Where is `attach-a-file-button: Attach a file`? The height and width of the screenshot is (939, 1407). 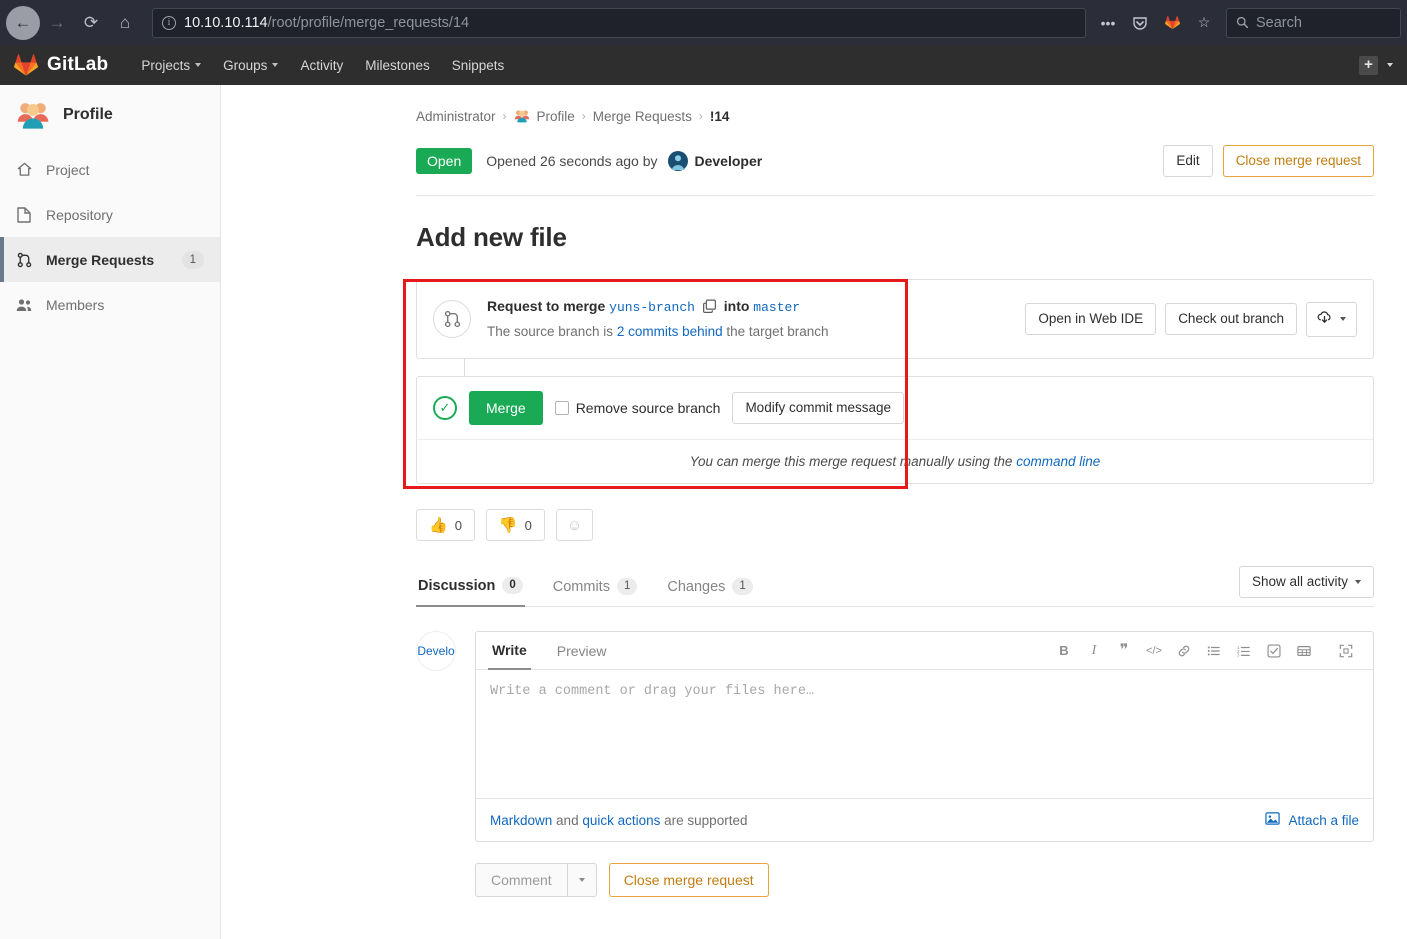 attach-a-file-button: Attach a file is located at coordinates (1312, 820).